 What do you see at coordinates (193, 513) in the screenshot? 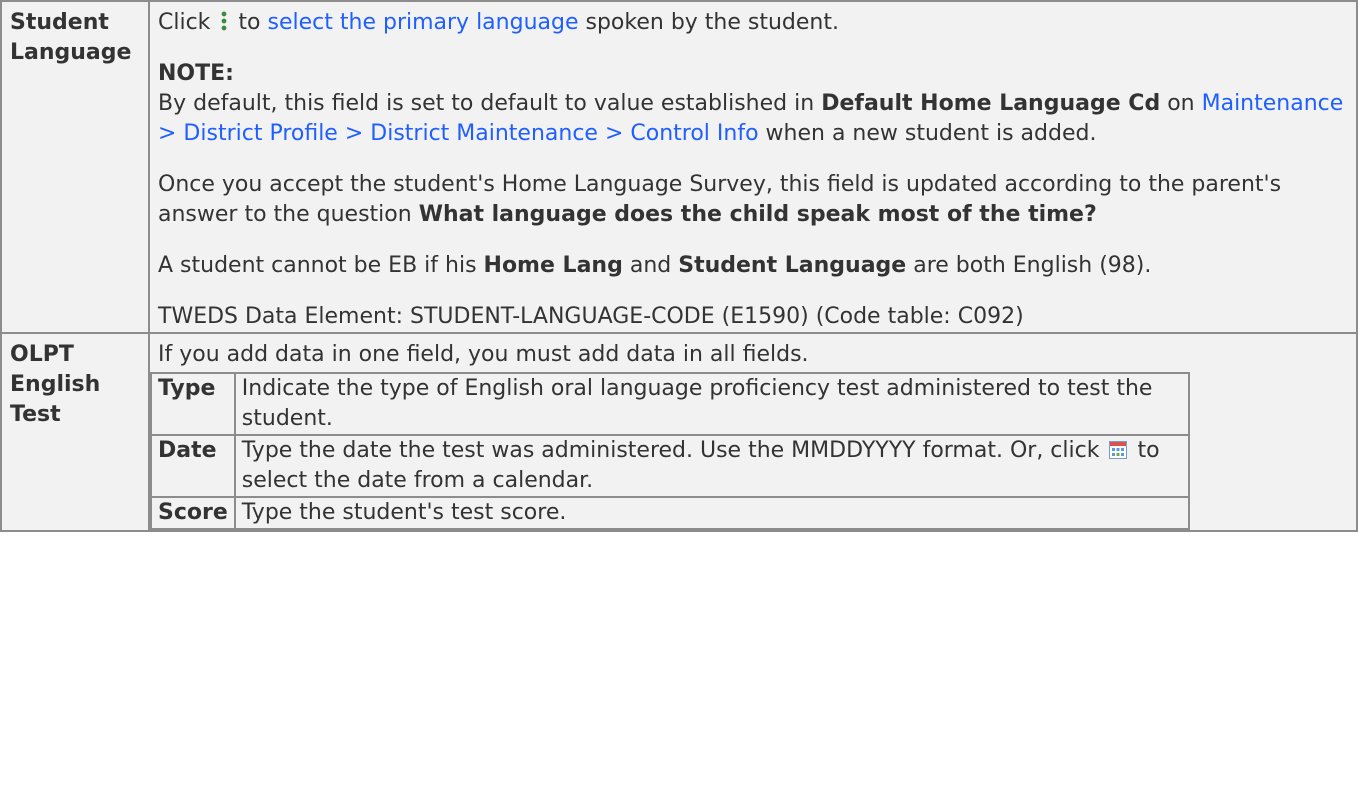
I see `subfield-label-score: Score` at bounding box center [193, 513].